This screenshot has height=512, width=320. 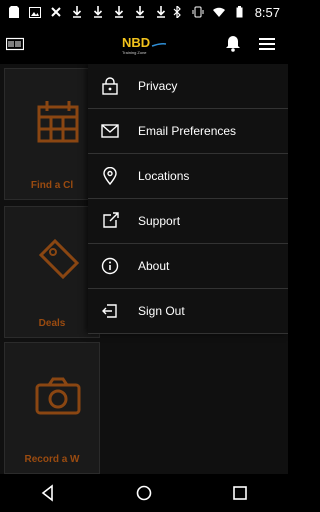 I want to click on system-navigation-bar, so click(x=144, y=493).